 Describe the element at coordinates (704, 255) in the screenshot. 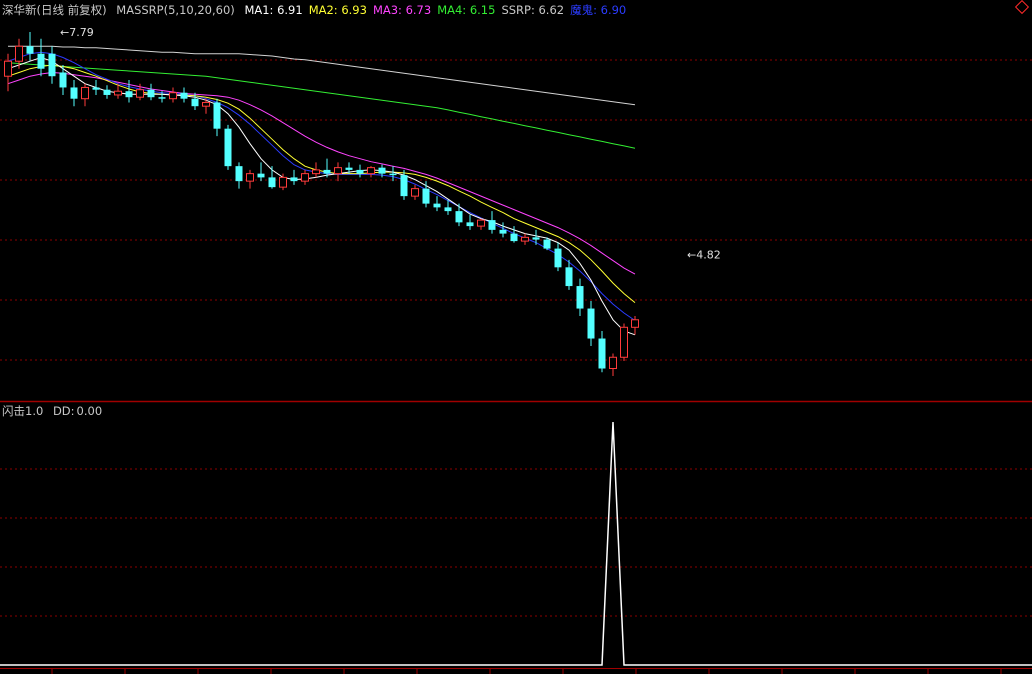

I see `price-annotation-1: ←4.82` at that location.